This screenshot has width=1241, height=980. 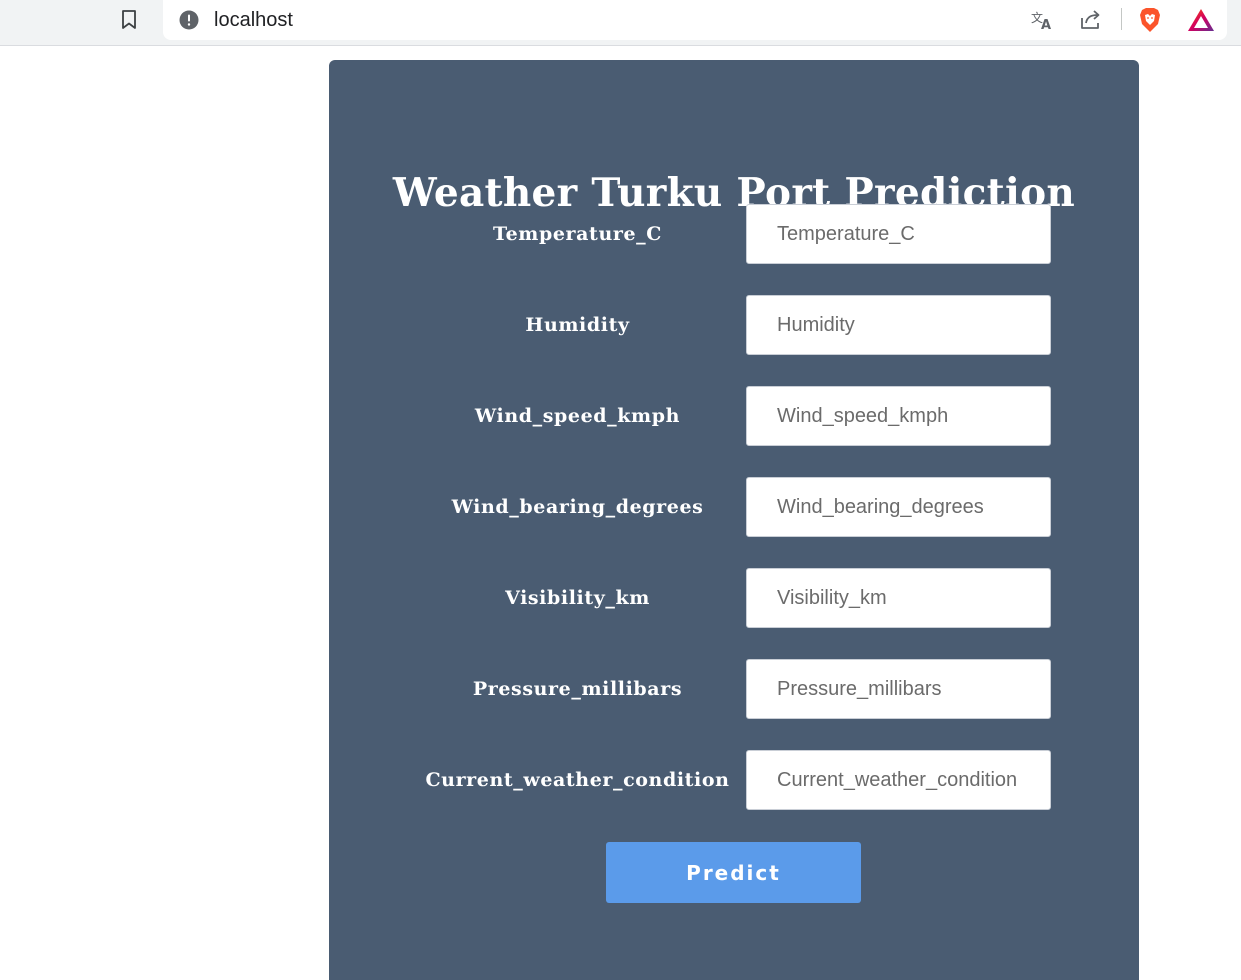 I want to click on humidity-input, so click(x=898, y=325).